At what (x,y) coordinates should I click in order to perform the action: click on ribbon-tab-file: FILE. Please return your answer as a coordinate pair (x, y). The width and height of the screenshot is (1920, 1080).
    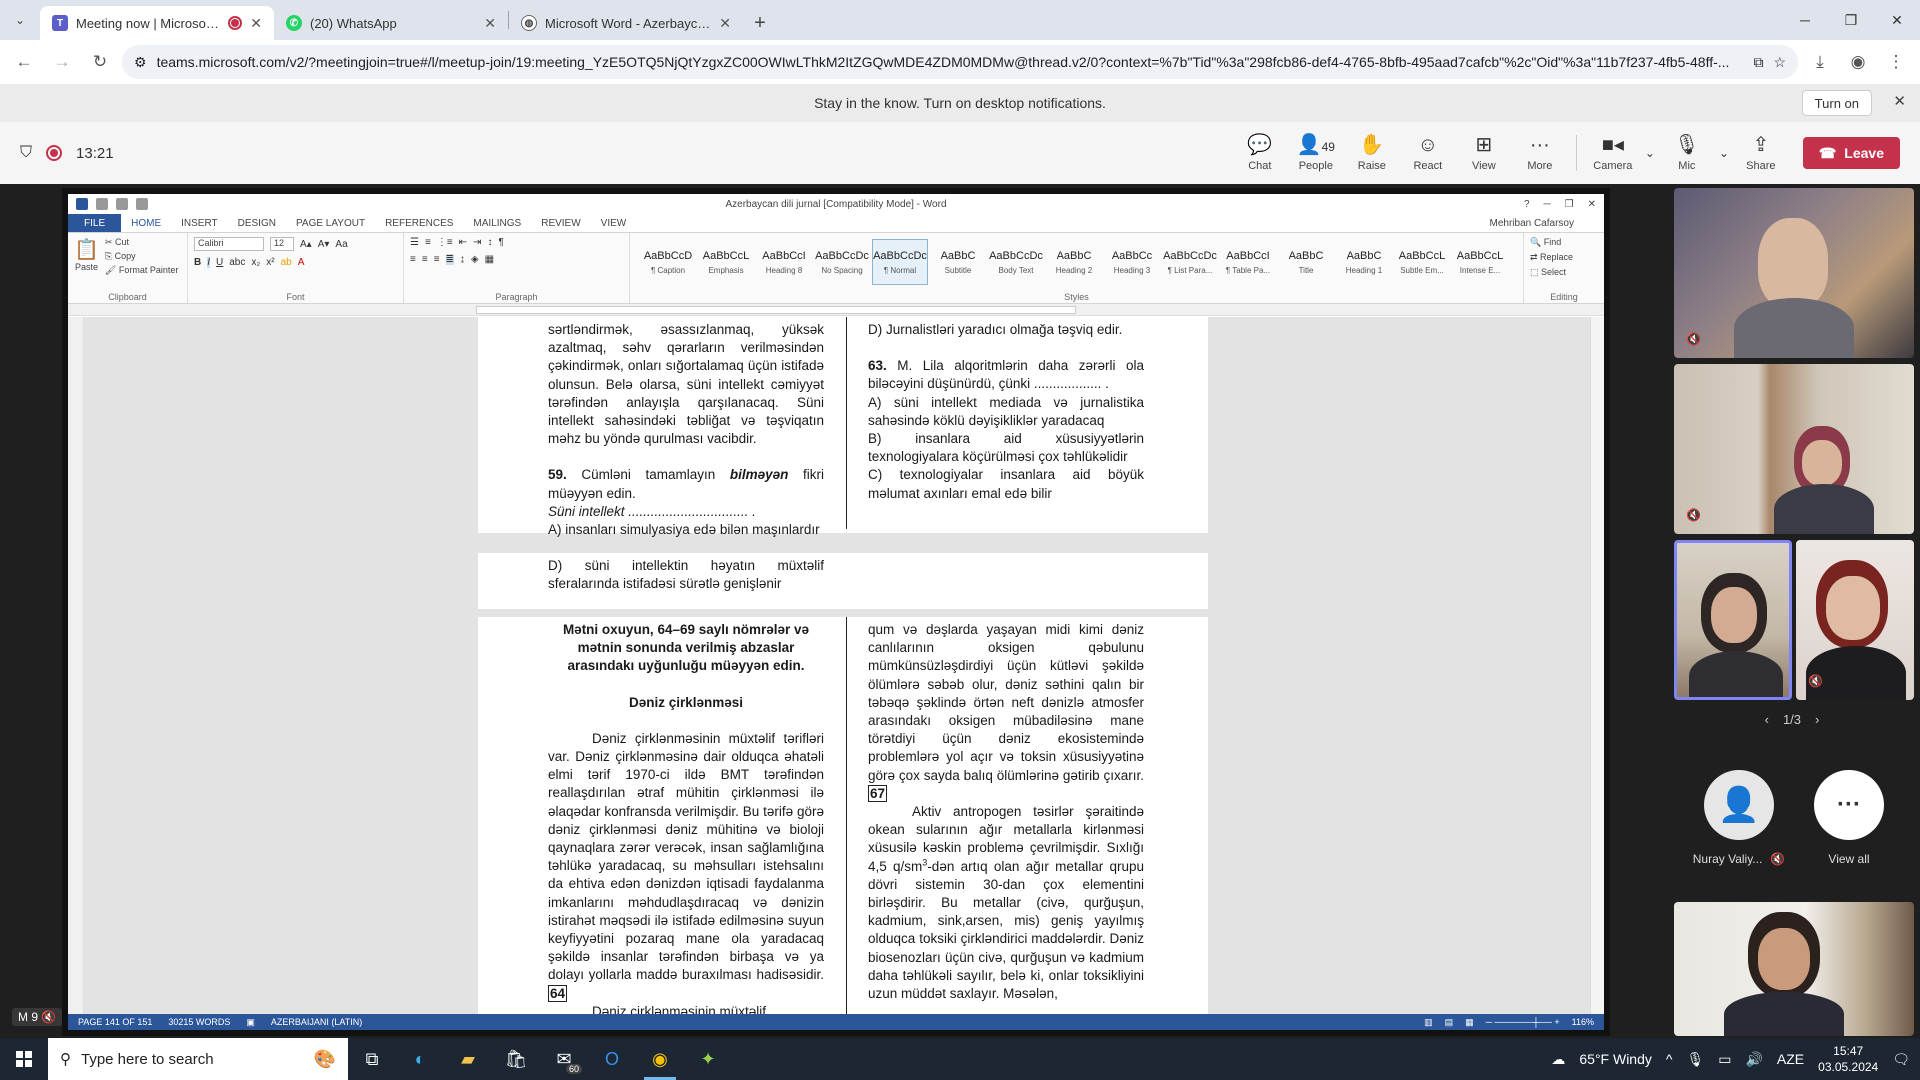
    Looking at the image, I should click on (95, 223).